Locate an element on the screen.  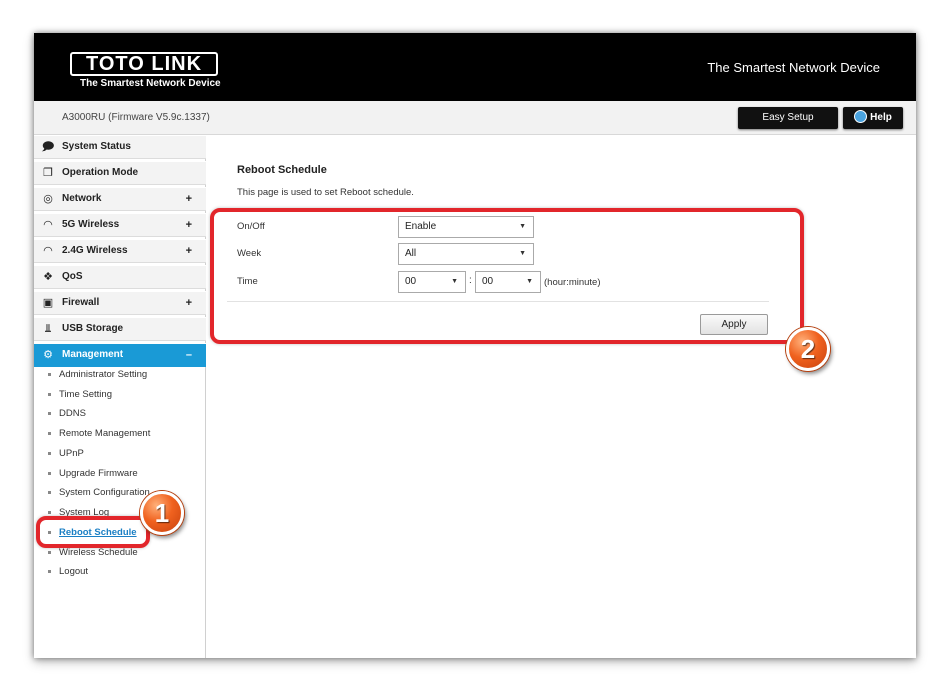
submenu-label: Administrator Setting is located at coordinates (103, 374).